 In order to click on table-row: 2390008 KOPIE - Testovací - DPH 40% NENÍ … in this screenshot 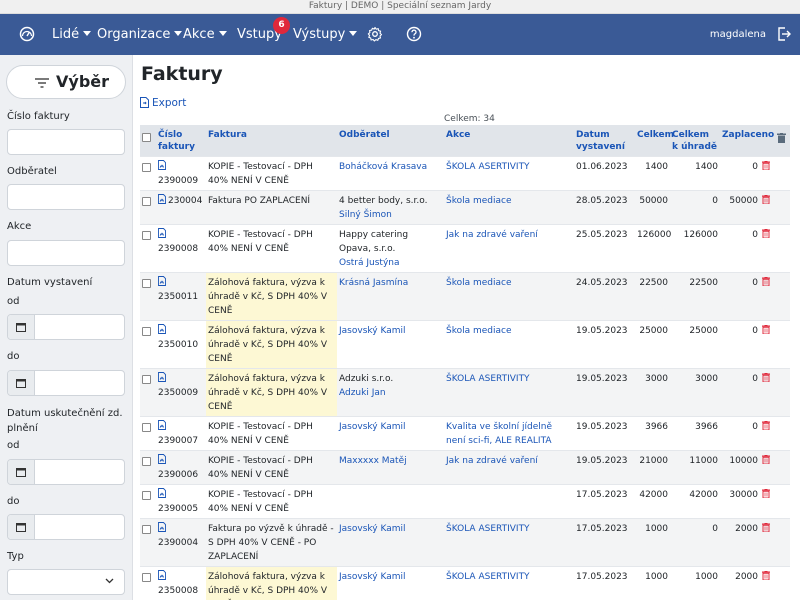, I will do `click(465, 248)`.